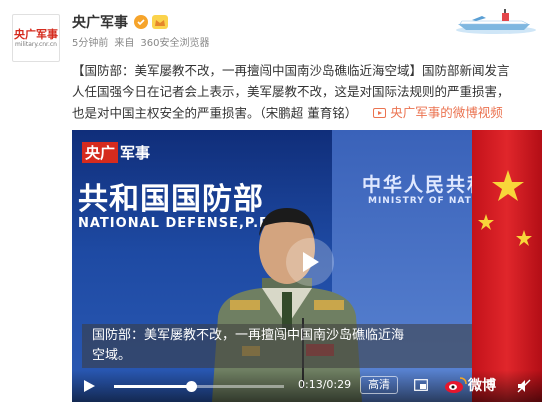 The height and width of the screenshot is (408, 550). I want to click on subtitle-line: 空域。, so click(112, 355).